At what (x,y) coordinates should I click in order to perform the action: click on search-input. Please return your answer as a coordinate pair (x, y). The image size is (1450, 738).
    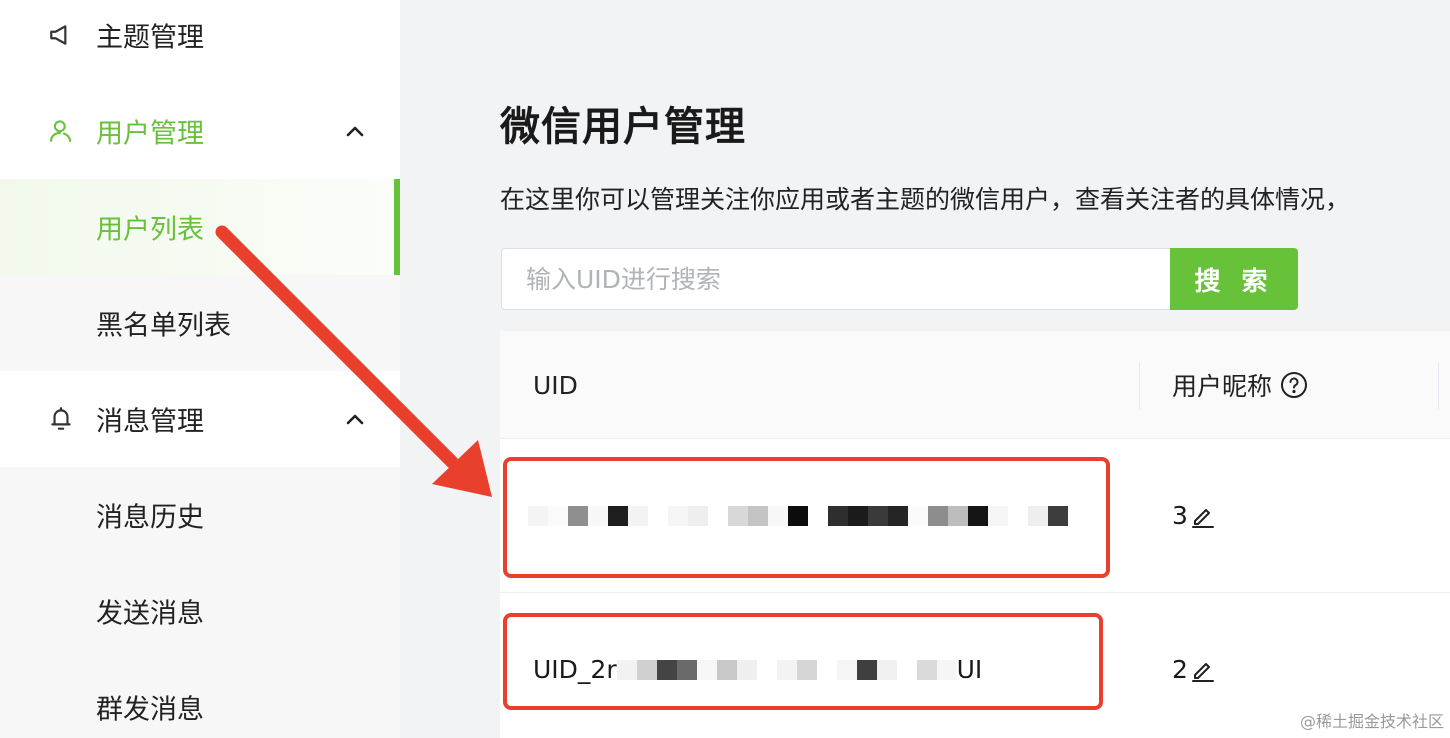
    Looking at the image, I should click on (836, 279).